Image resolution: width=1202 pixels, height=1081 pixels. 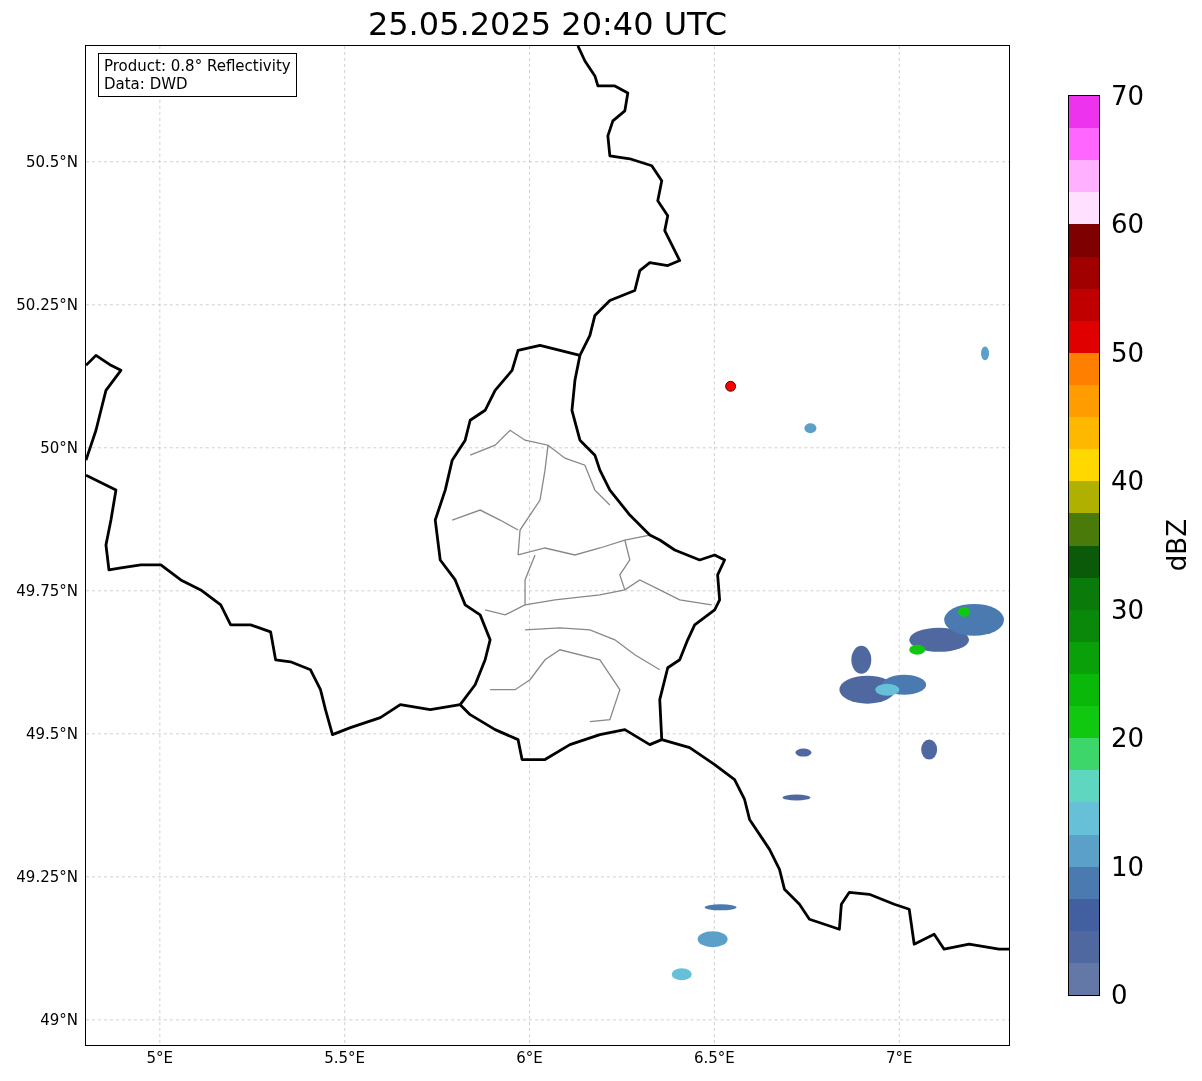 What do you see at coordinates (47, 304) in the screenshot?
I see `latitude-label: 50.25°N` at bounding box center [47, 304].